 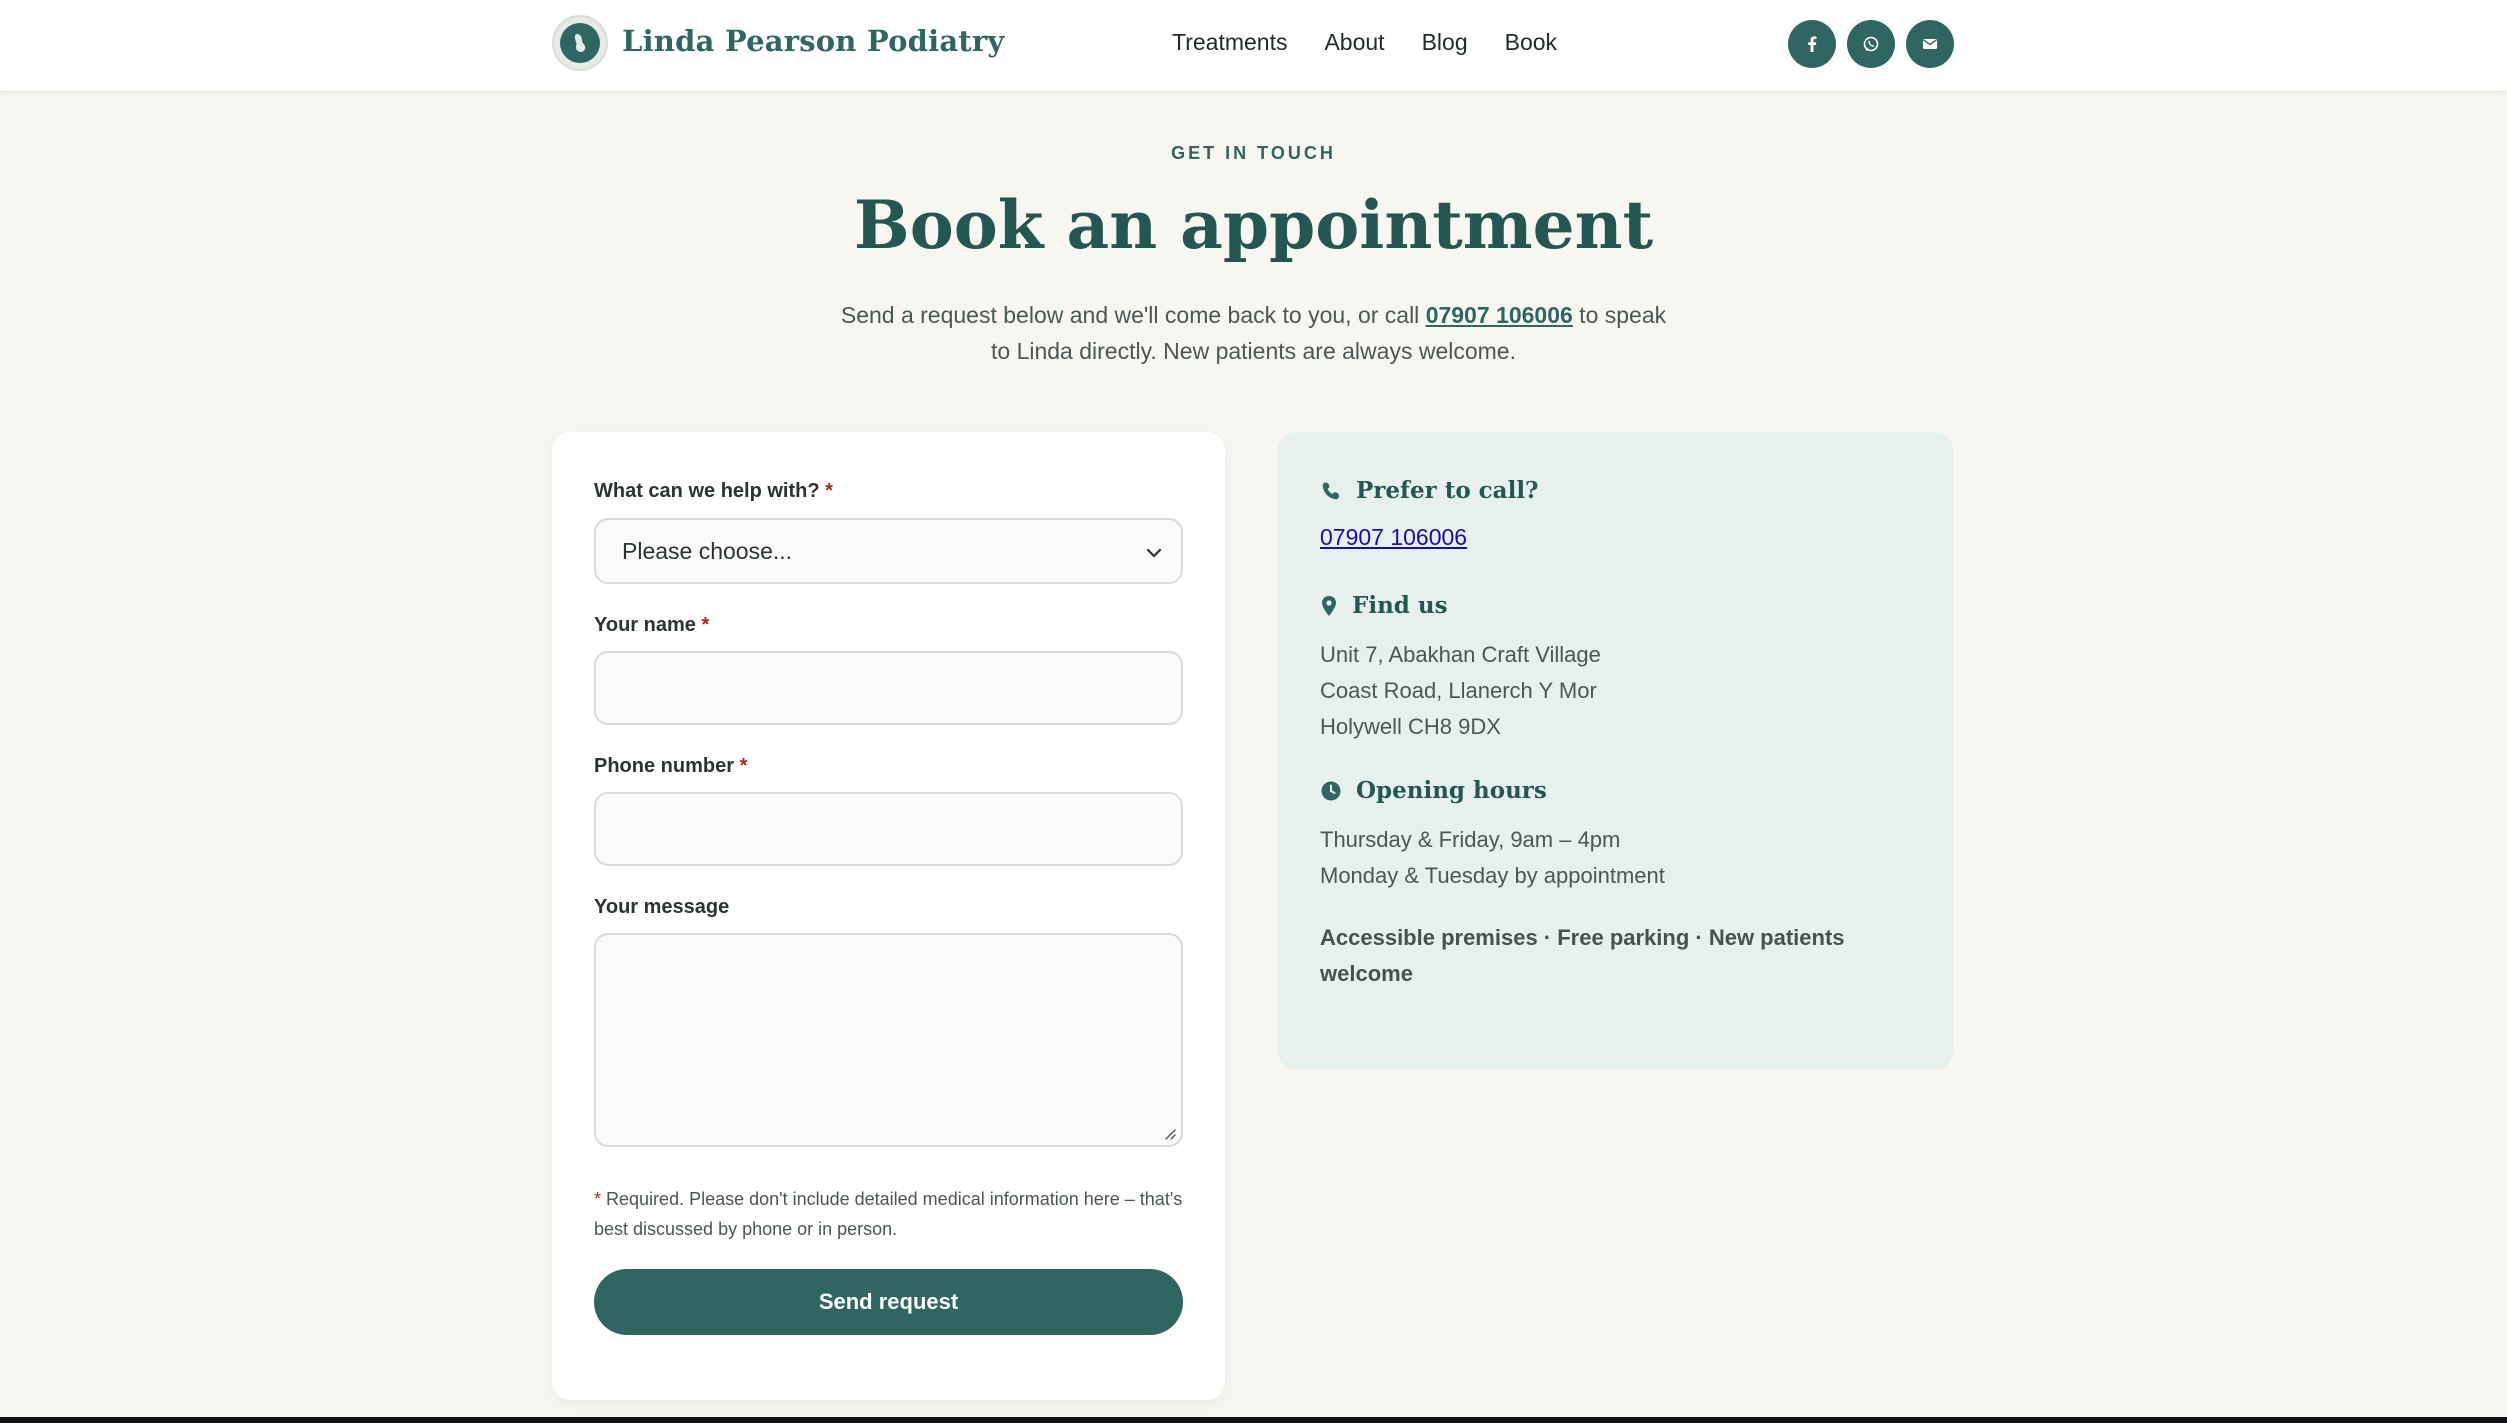 What do you see at coordinates (707, 491) in the screenshot?
I see `help-label-text: What can we help with?` at bounding box center [707, 491].